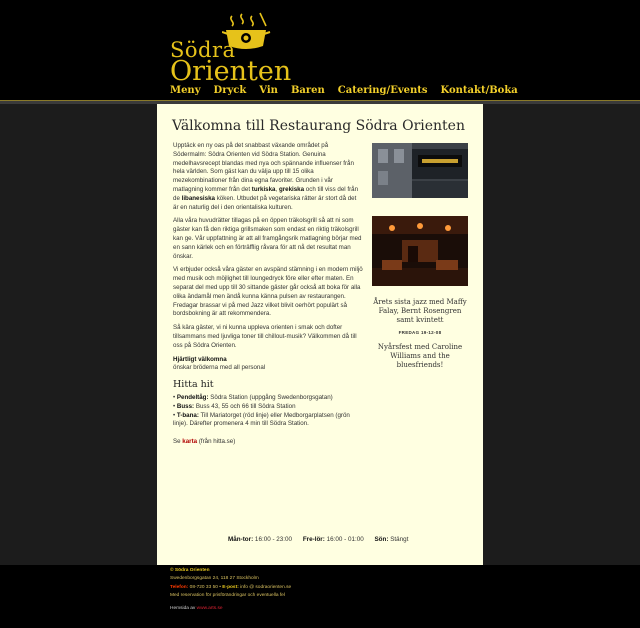 Image resolution: width=640 pixels, height=628 pixels. I want to click on nav-item-meny: Meny, so click(185, 92).